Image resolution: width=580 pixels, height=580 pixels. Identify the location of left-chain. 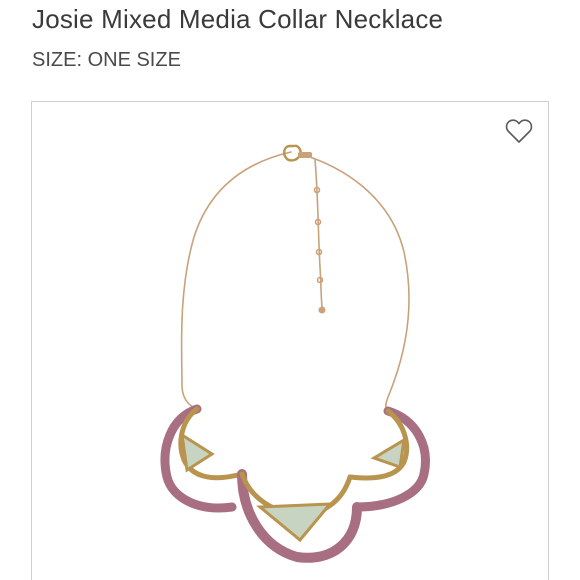
(236, 280).